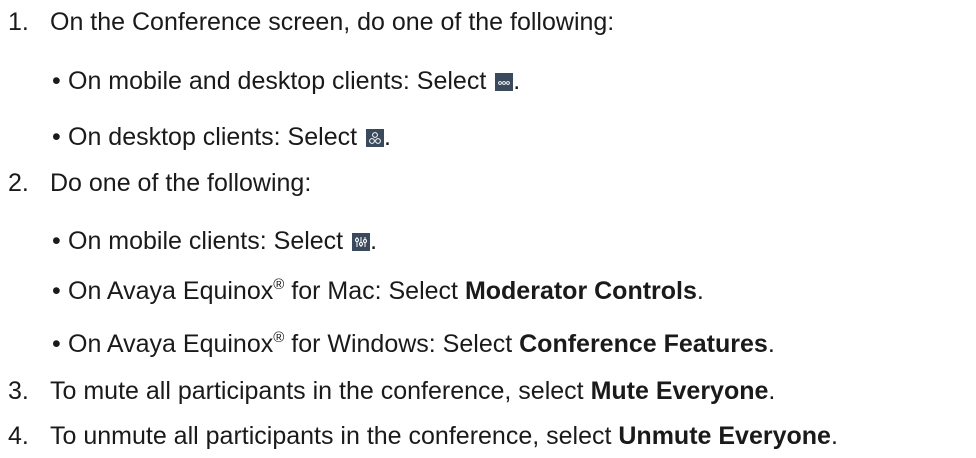  I want to click on step-2: 2. Do one of the following:, so click(155, 183).